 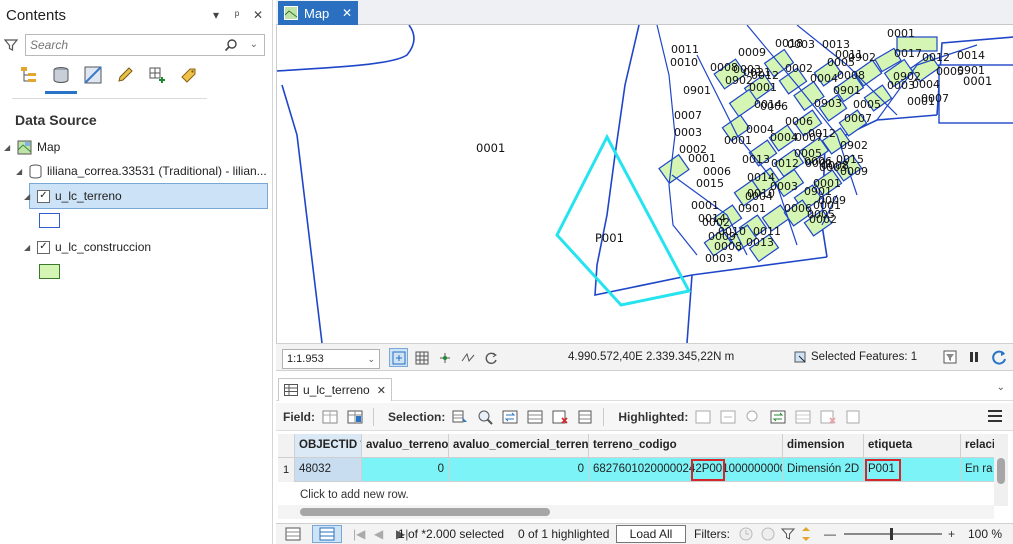 What do you see at coordinates (753, 417) in the screenshot?
I see `highlight-search-icon` at bounding box center [753, 417].